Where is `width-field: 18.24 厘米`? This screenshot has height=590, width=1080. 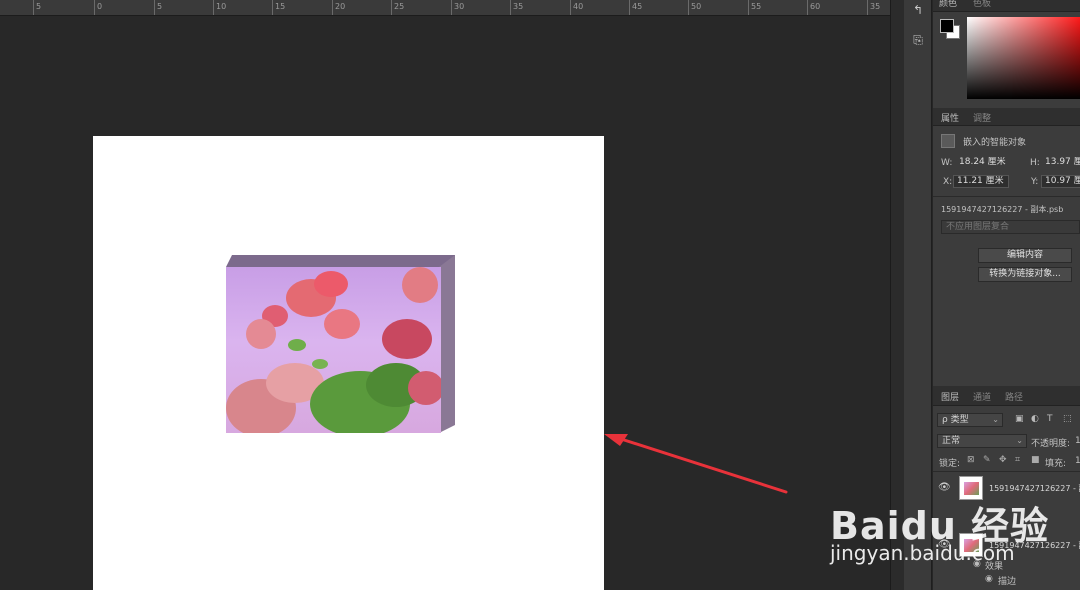 width-field: 18.24 厘米 is located at coordinates (982, 162).